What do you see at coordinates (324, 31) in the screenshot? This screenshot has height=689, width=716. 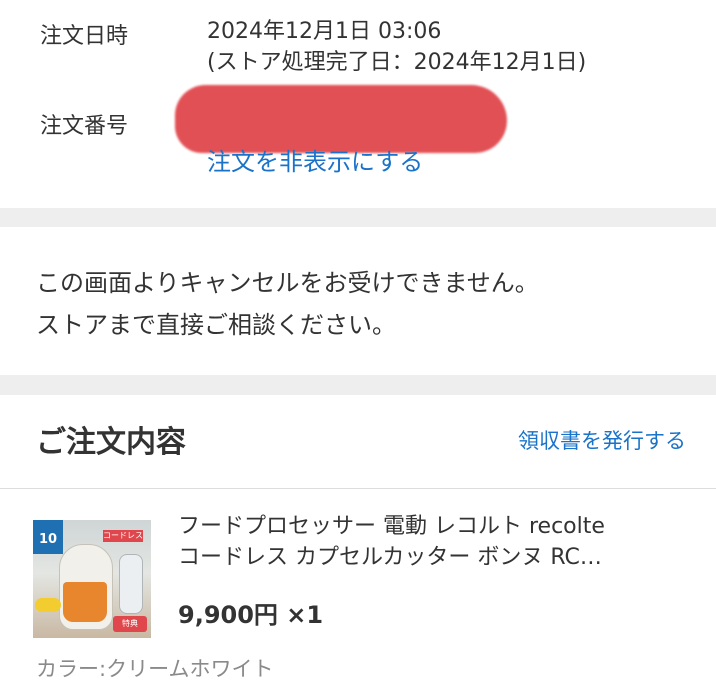 I see `order-date-text: 2024年12月1日 03:06` at bounding box center [324, 31].